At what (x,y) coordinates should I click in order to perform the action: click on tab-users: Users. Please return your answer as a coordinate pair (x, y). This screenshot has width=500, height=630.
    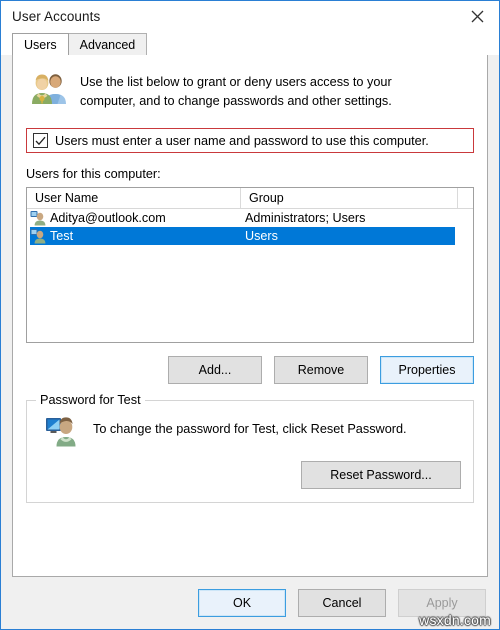
    Looking at the image, I should click on (40, 44).